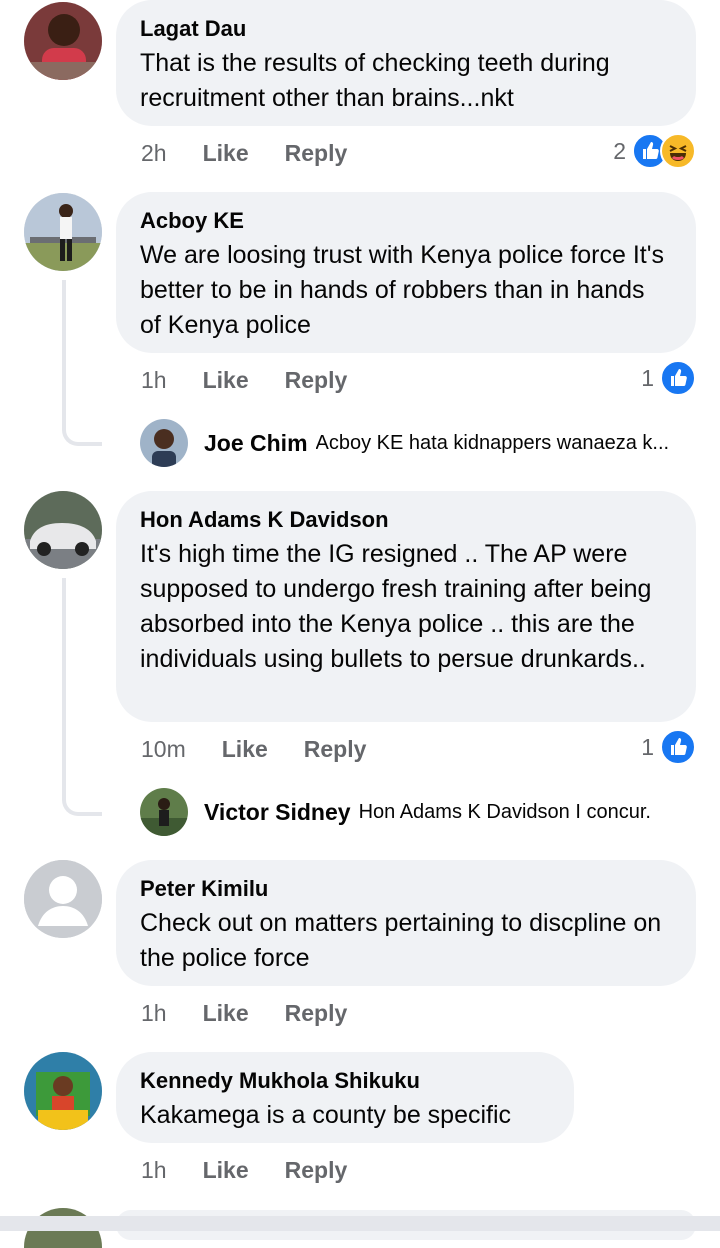 The width and height of the screenshot is (720, 1248). What do you see at coordinates (504, 811) in the screenshot?
I see `reply-text: Hon Adams K Davidson I concur.` at bounding box center [504, 811].